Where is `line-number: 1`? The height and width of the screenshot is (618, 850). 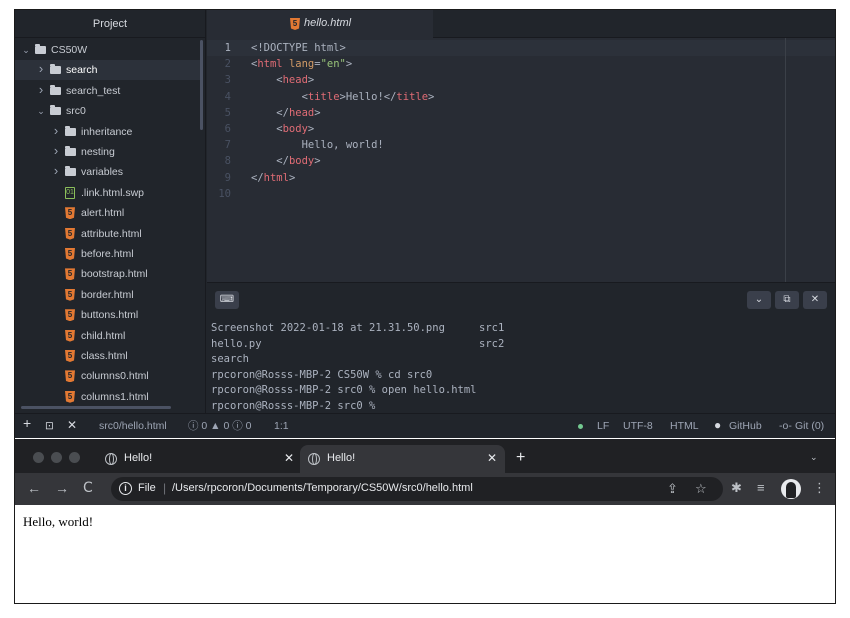 line-number: 1 is located at coordinates (227, 48).